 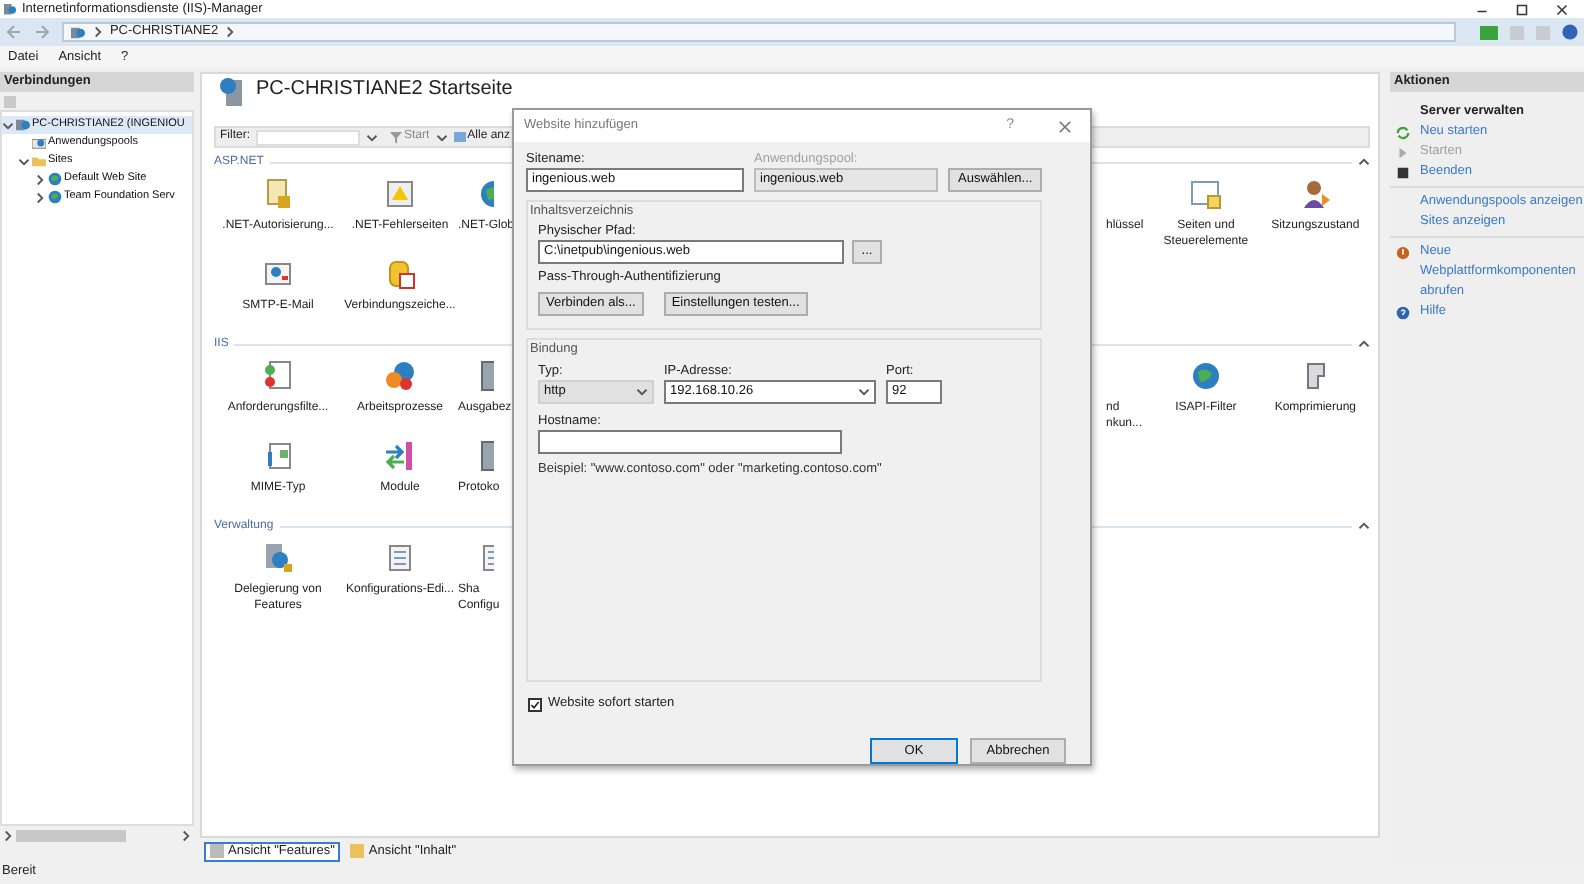 I want to click on play-icon, so click(x=1403, y=153).